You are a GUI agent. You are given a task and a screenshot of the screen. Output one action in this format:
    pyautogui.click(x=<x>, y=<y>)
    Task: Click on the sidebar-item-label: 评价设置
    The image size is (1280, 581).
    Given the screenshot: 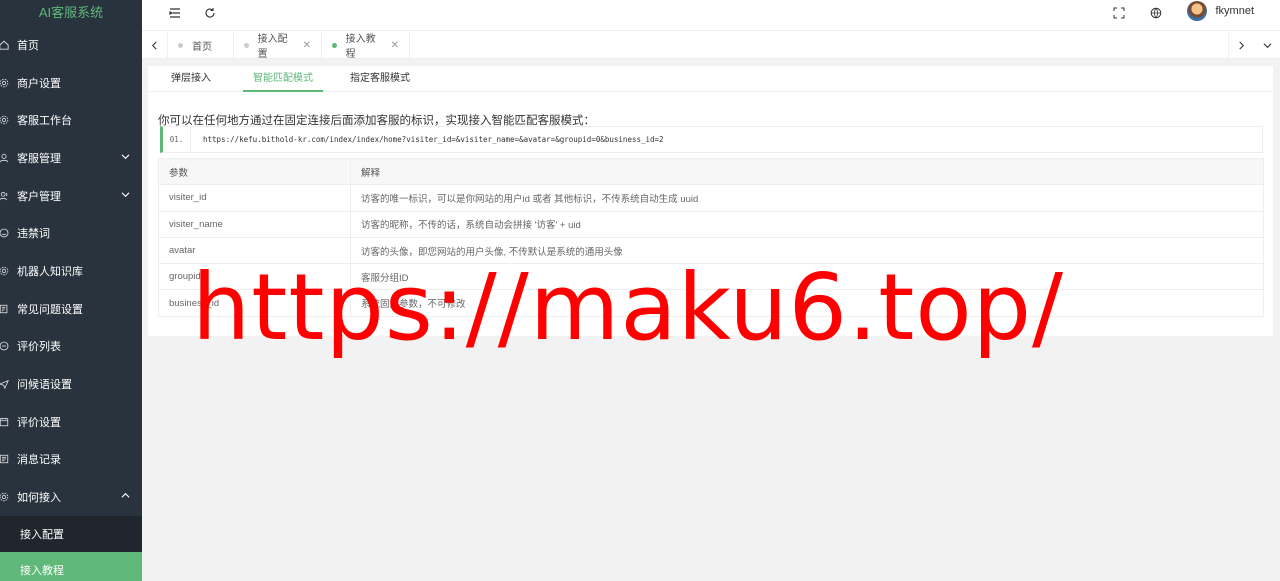 What is the action you would take?
    pyautogui.click(x=39, y=422)
    